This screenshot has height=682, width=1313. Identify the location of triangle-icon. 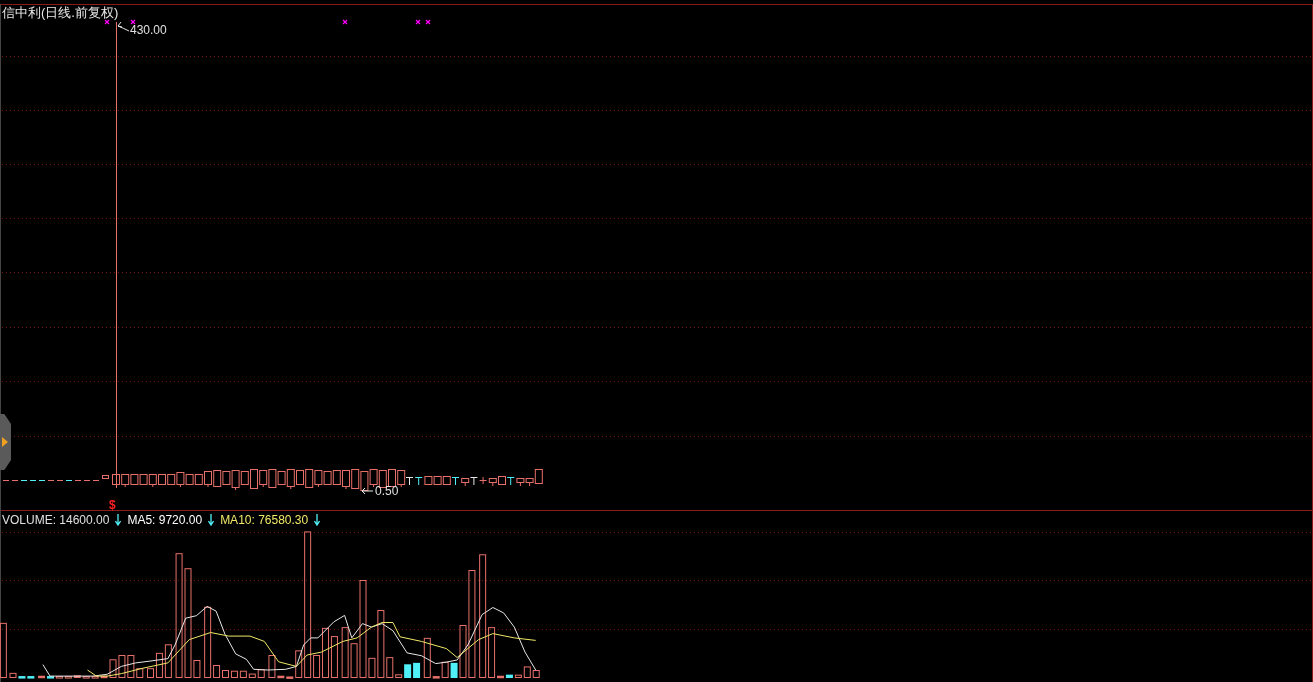
(5, 442).